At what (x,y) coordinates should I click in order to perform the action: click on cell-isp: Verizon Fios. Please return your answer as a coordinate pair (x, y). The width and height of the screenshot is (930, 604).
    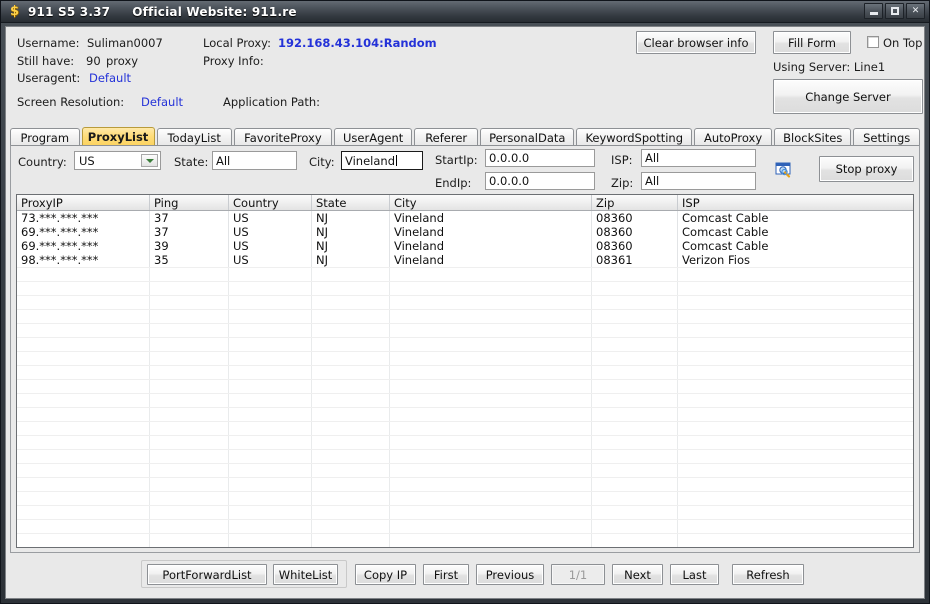
    Looking at the image, I should click on (795, 260).